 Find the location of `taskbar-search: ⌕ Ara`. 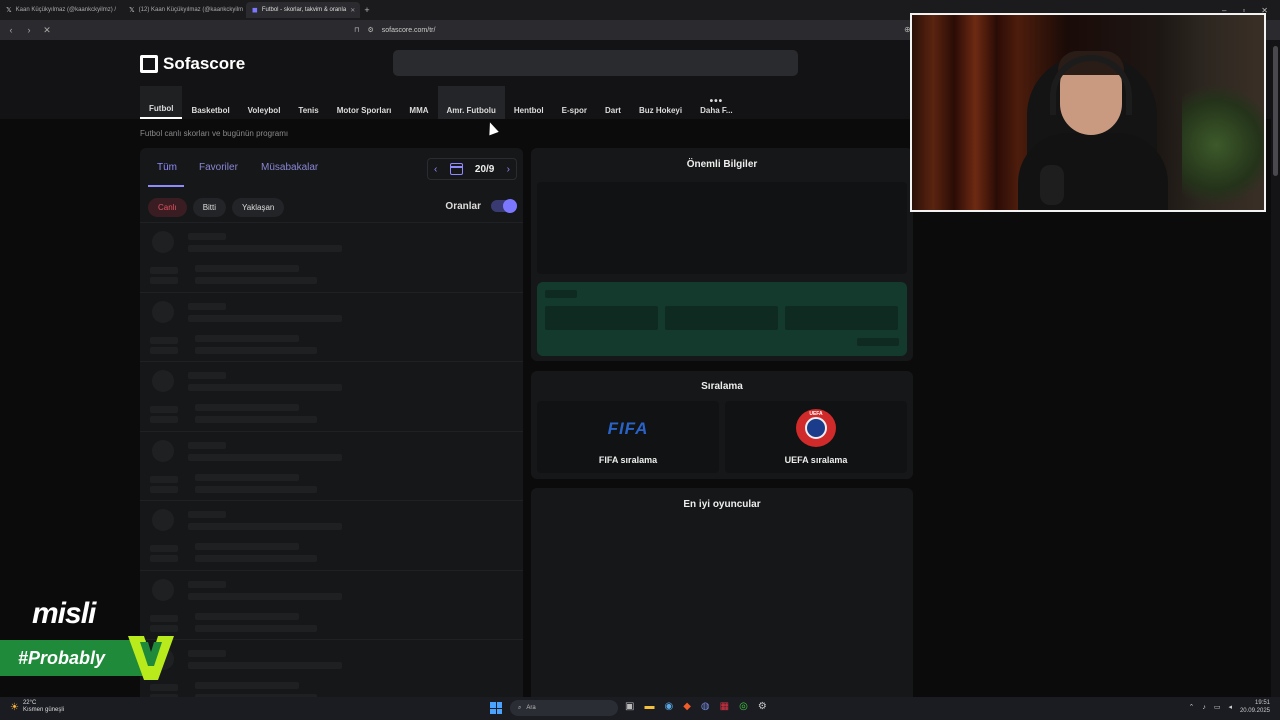

taskbar-search: ⌕ Ara is located at coordinates (564, 708).